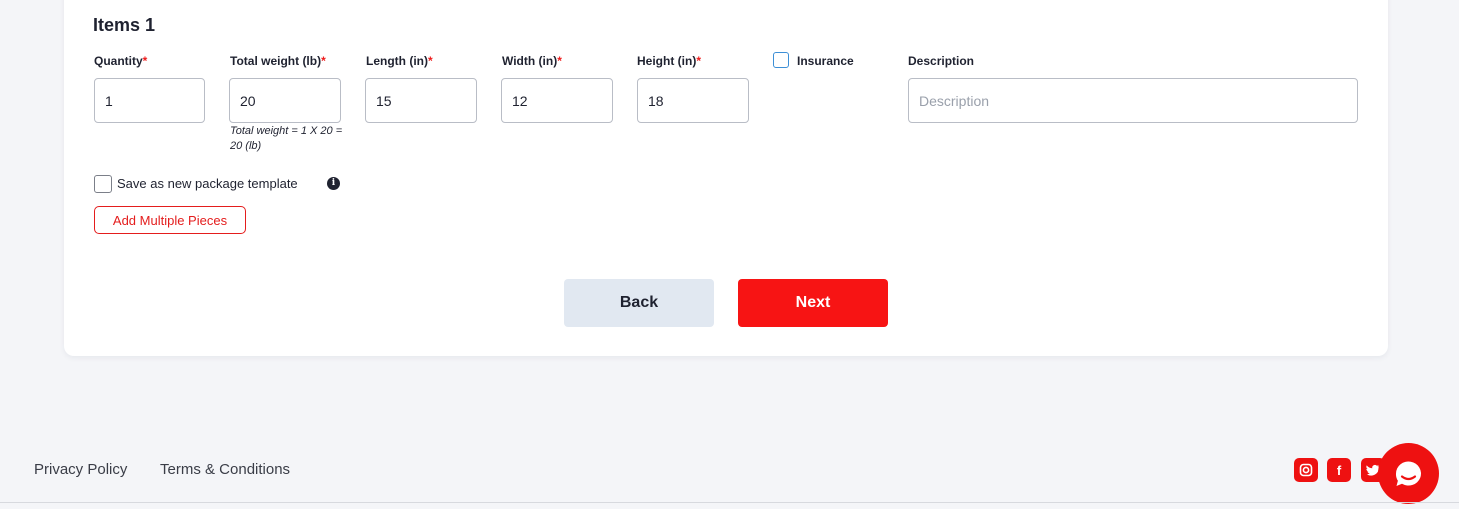  What do you see at coordinates (207, 183) in the screenshot?
I see `save-template-label: Save as new package template` at bounding box center [207, 183].